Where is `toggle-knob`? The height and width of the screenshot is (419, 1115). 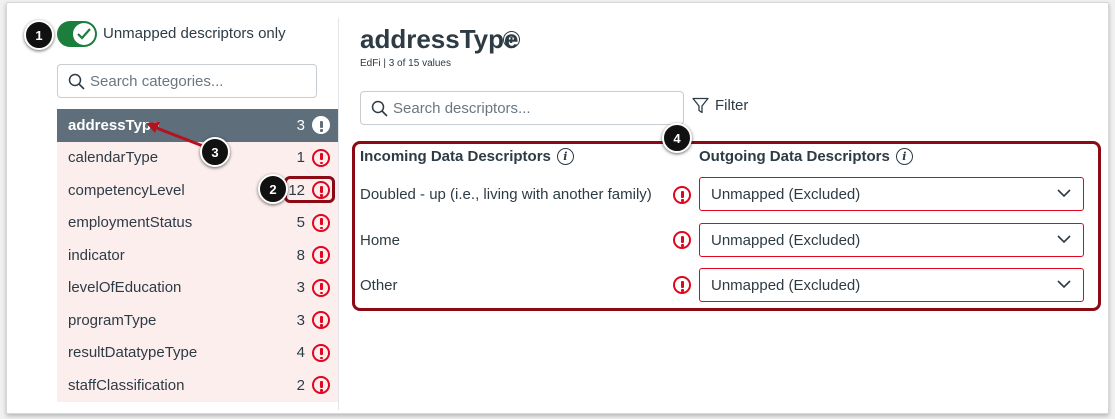
toggle-knob is located at coordinates (84, 34).